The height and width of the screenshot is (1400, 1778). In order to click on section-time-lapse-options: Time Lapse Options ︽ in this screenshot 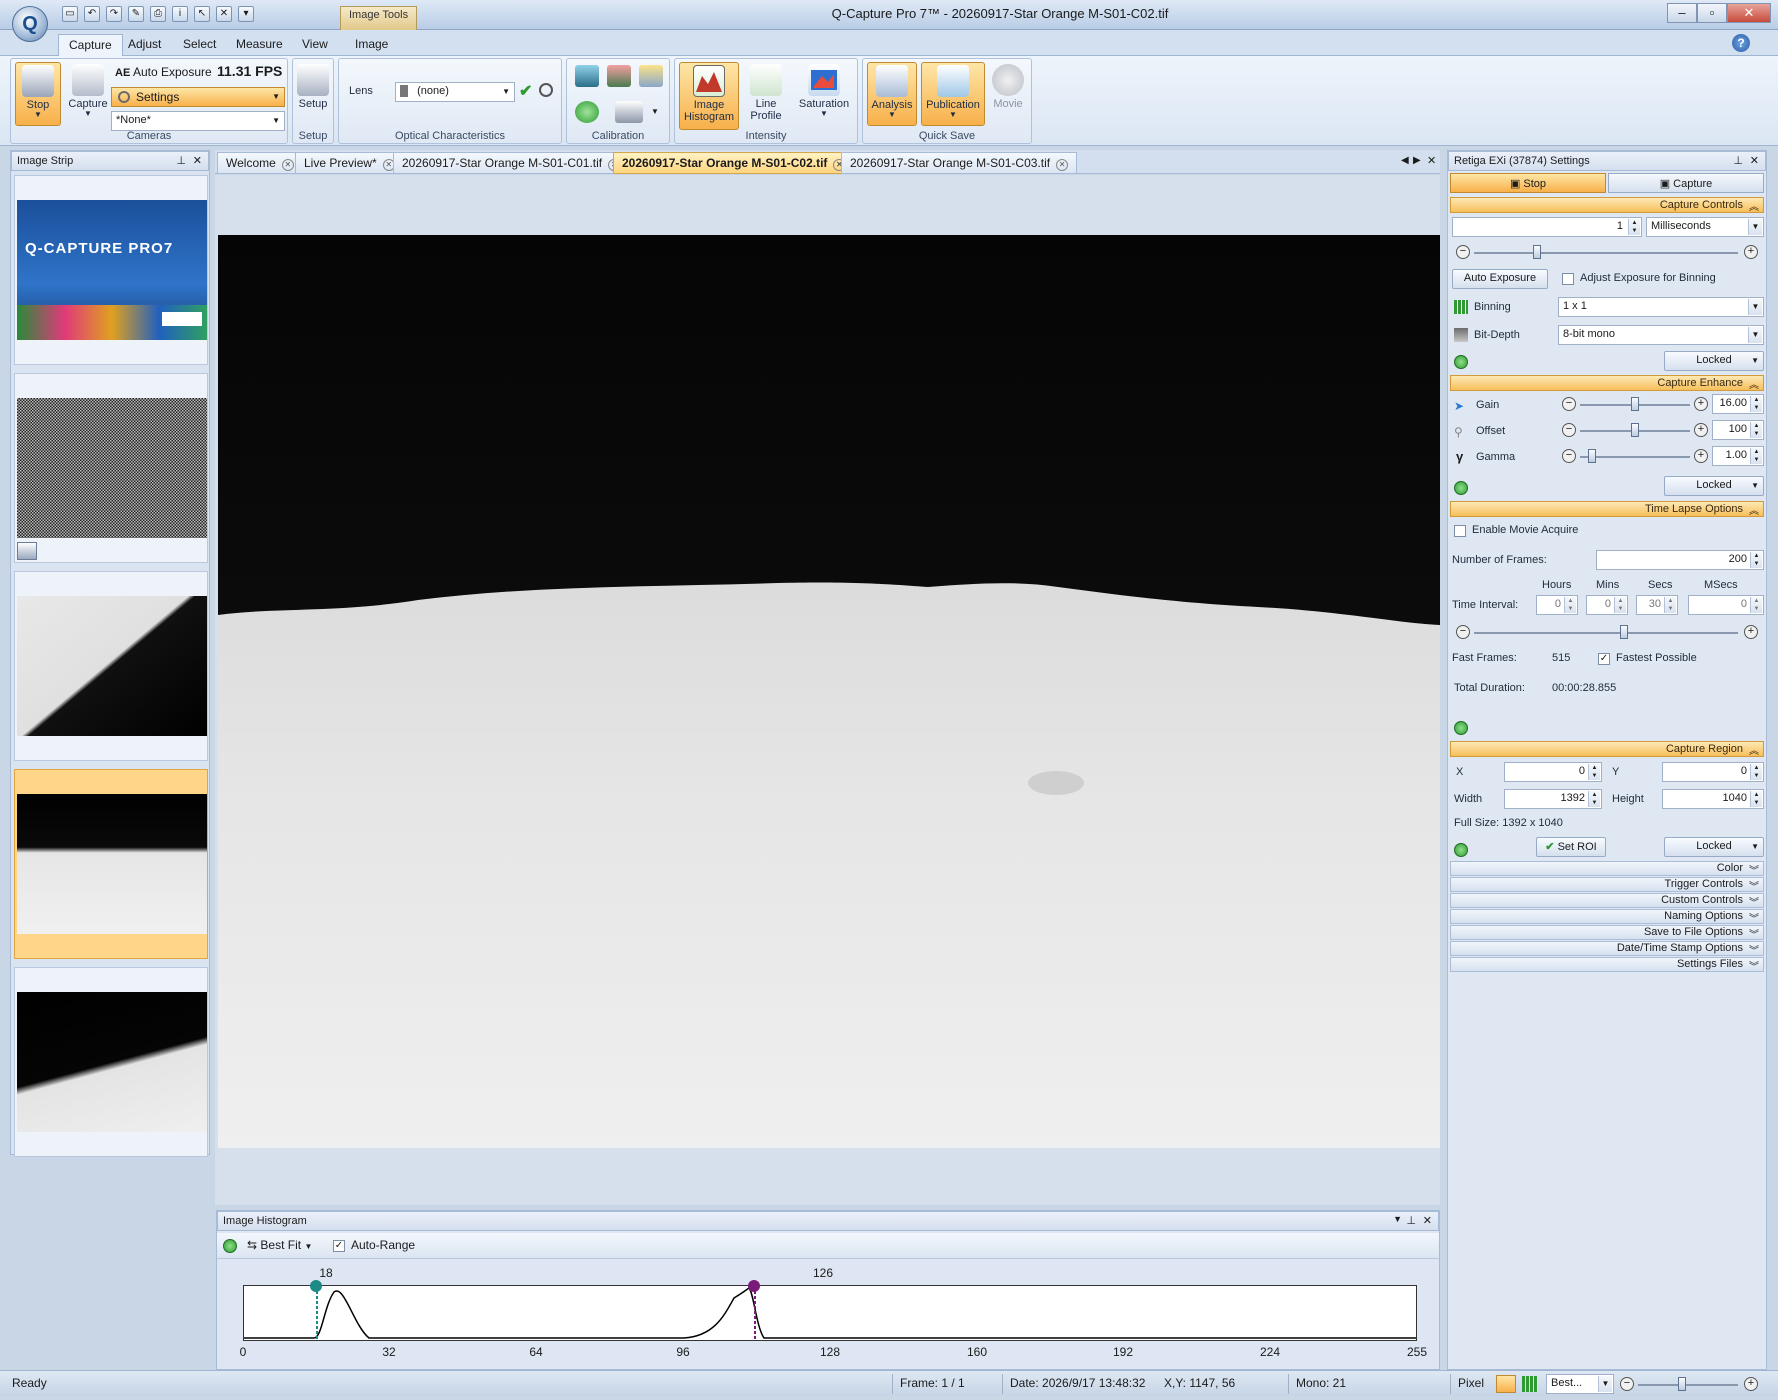, I will do `click(1607, 509)`.